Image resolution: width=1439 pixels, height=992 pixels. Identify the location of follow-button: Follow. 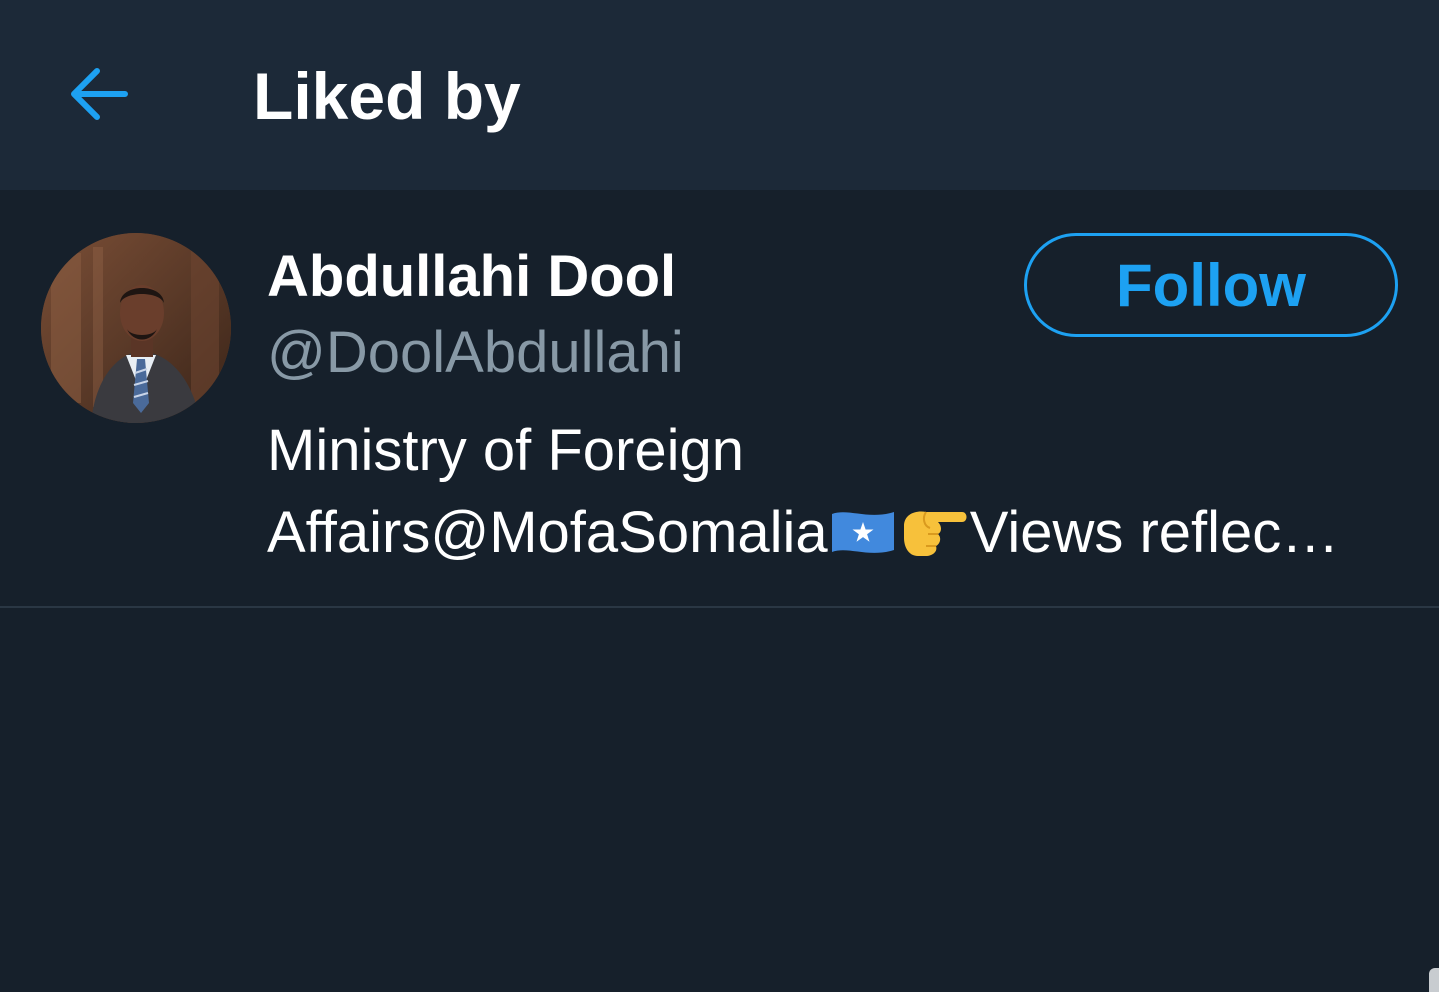
(1211, 285).